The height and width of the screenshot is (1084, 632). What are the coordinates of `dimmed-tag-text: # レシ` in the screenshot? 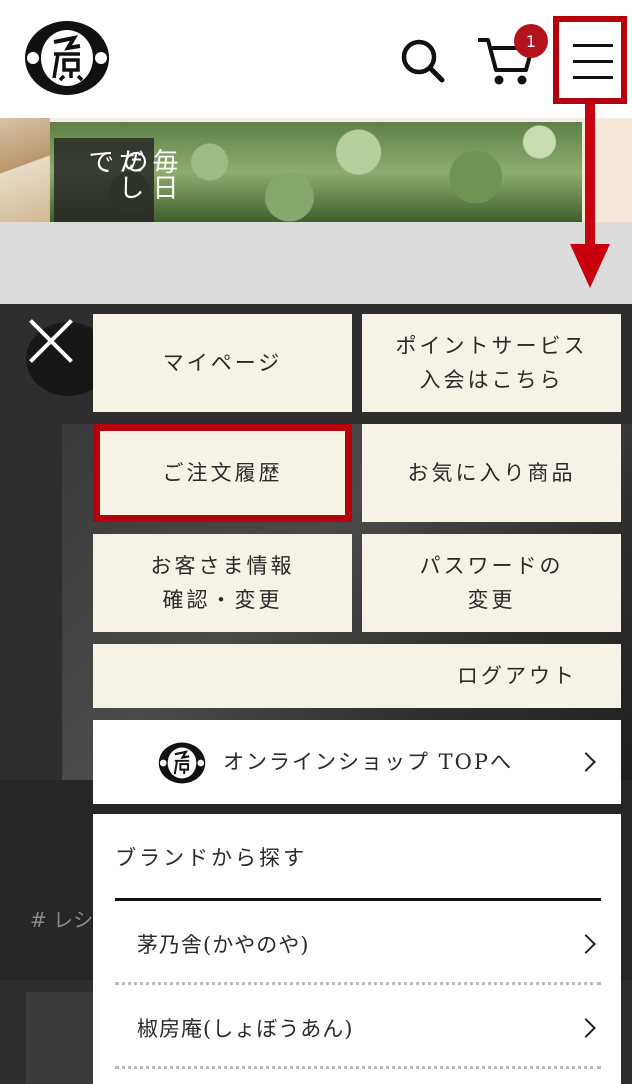 It's located at (62, 920).